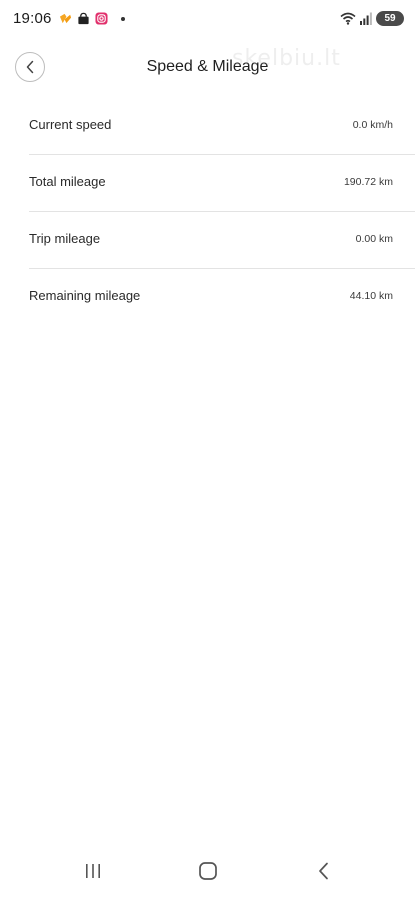  I want to click on signal-icon, so click(366, 18).